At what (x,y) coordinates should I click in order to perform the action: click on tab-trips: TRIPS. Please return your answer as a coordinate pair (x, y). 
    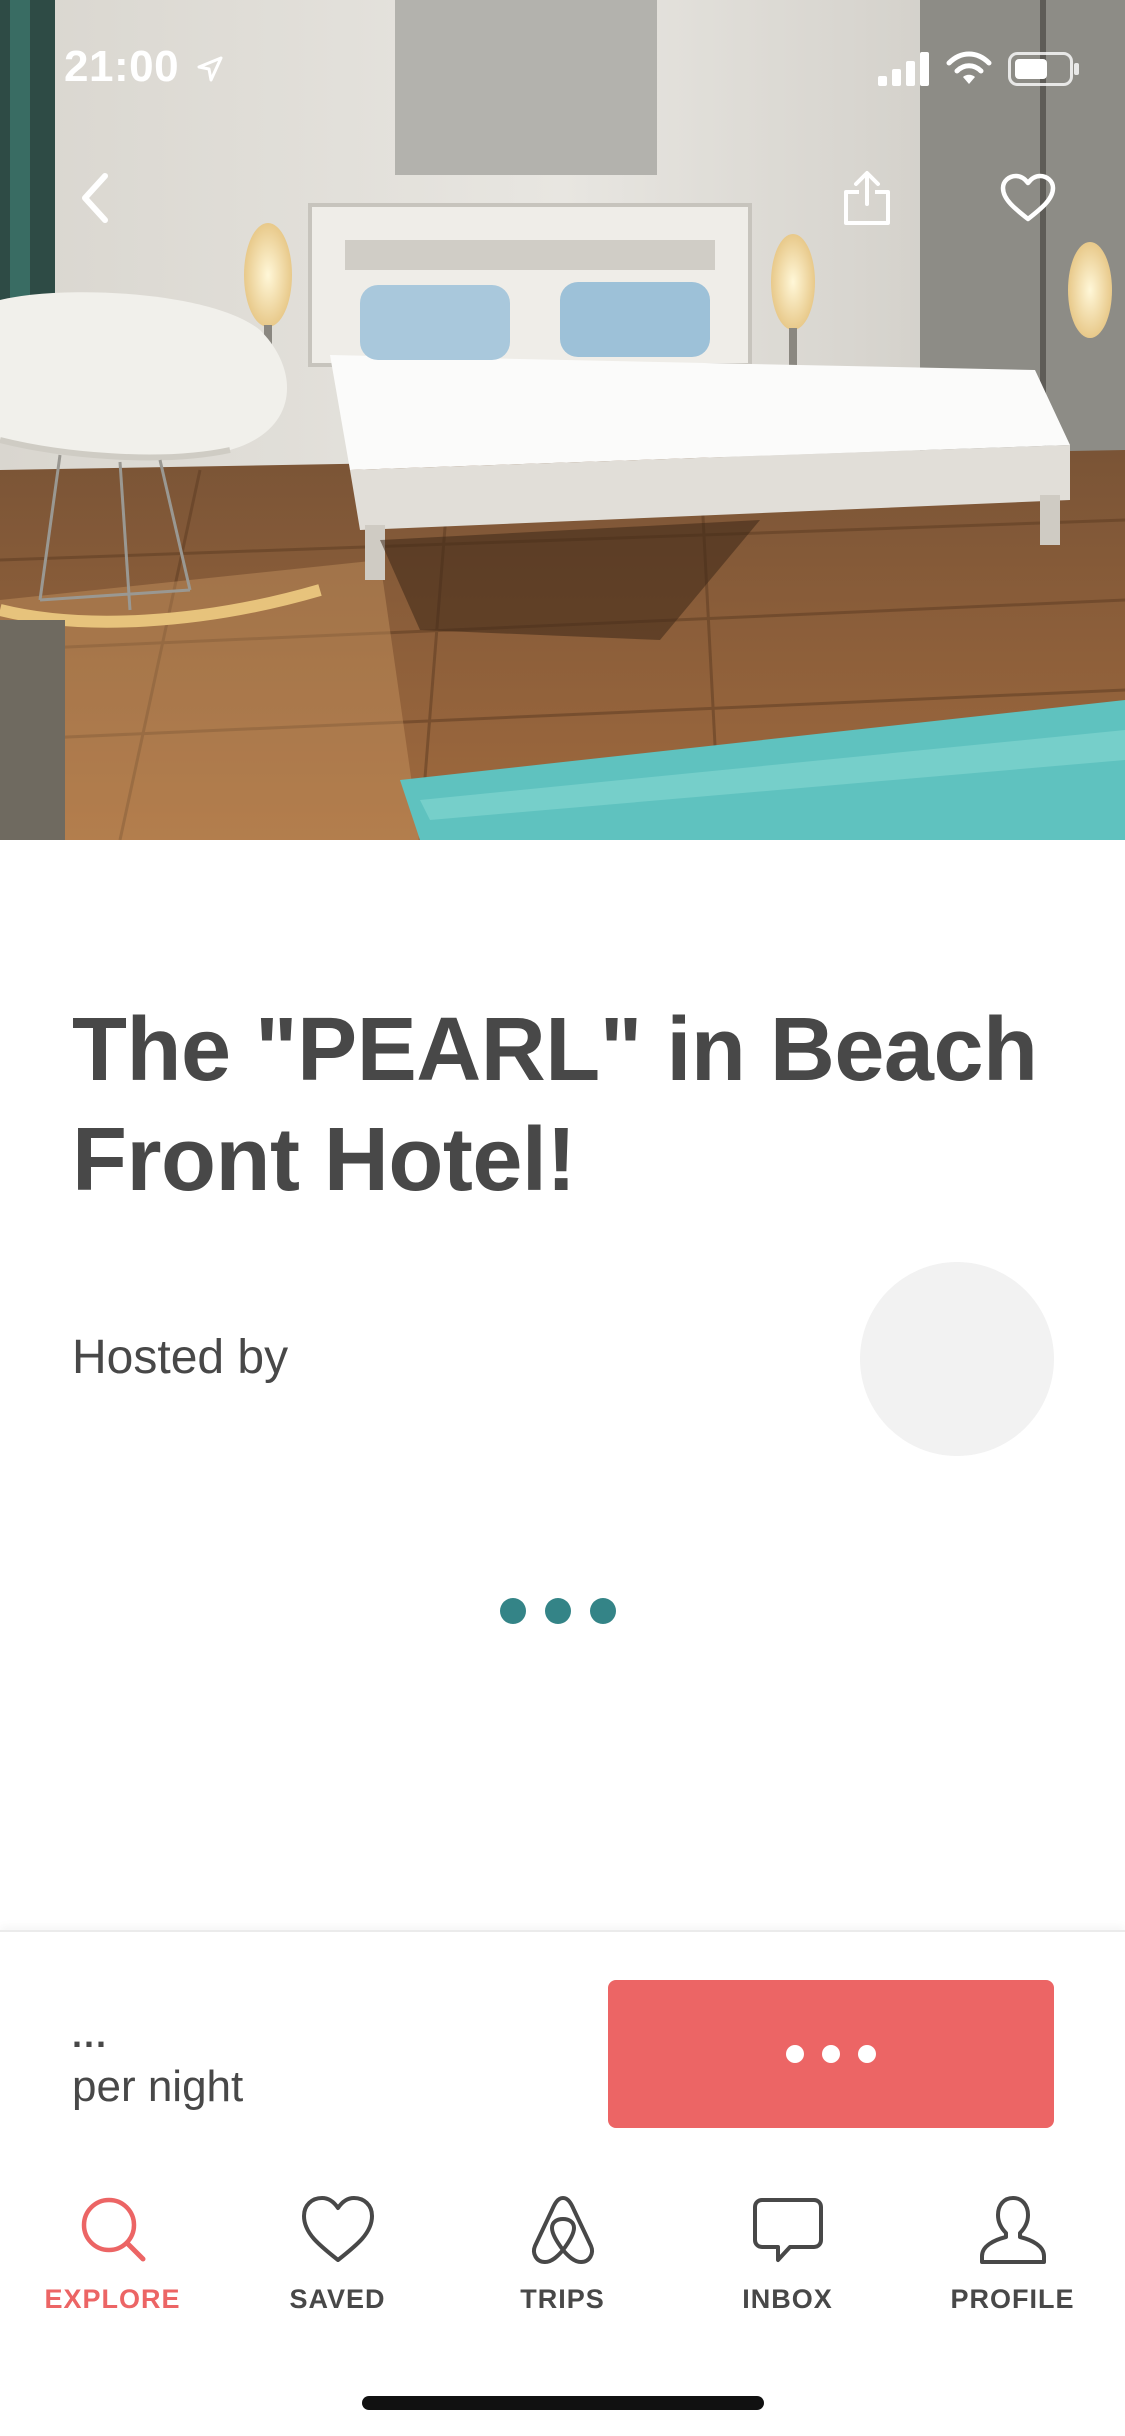
    Looking at the image, I should click on (562, 2254).